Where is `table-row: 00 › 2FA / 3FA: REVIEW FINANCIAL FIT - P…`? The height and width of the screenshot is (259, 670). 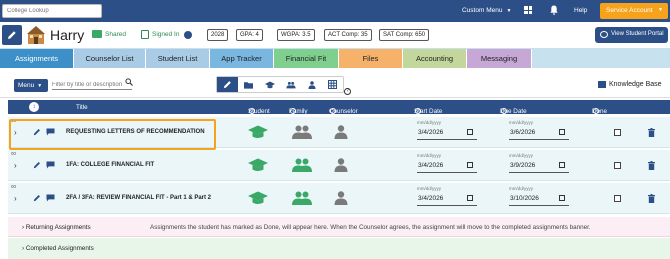 table-row: 00 › 2FA / 3FA: REVIEW FINANCIAL FIT - P… is located at coordinates (339, 198).